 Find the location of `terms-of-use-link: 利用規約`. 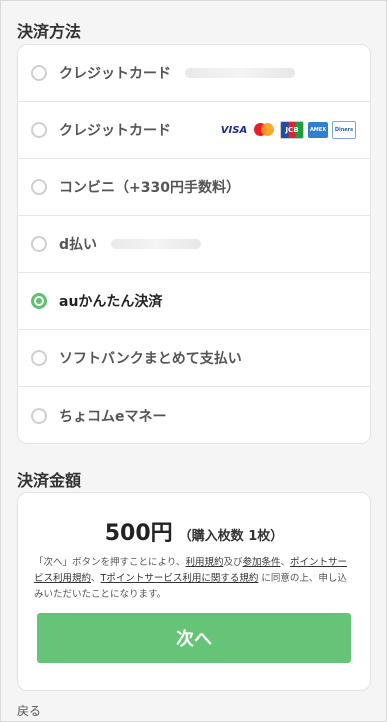

terms-of-use-link: 利用規約 is located at coordinates (204, 562).